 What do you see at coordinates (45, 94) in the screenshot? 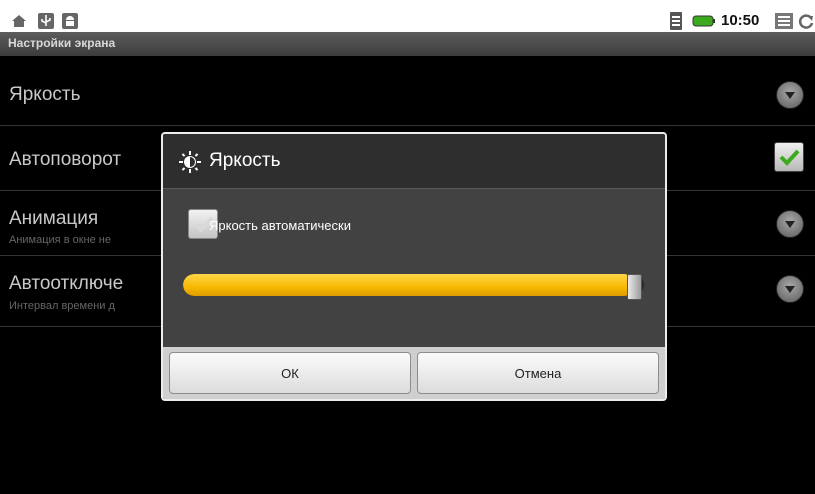
I see `setting-title: Яркость` at bounding box center [45, 94].